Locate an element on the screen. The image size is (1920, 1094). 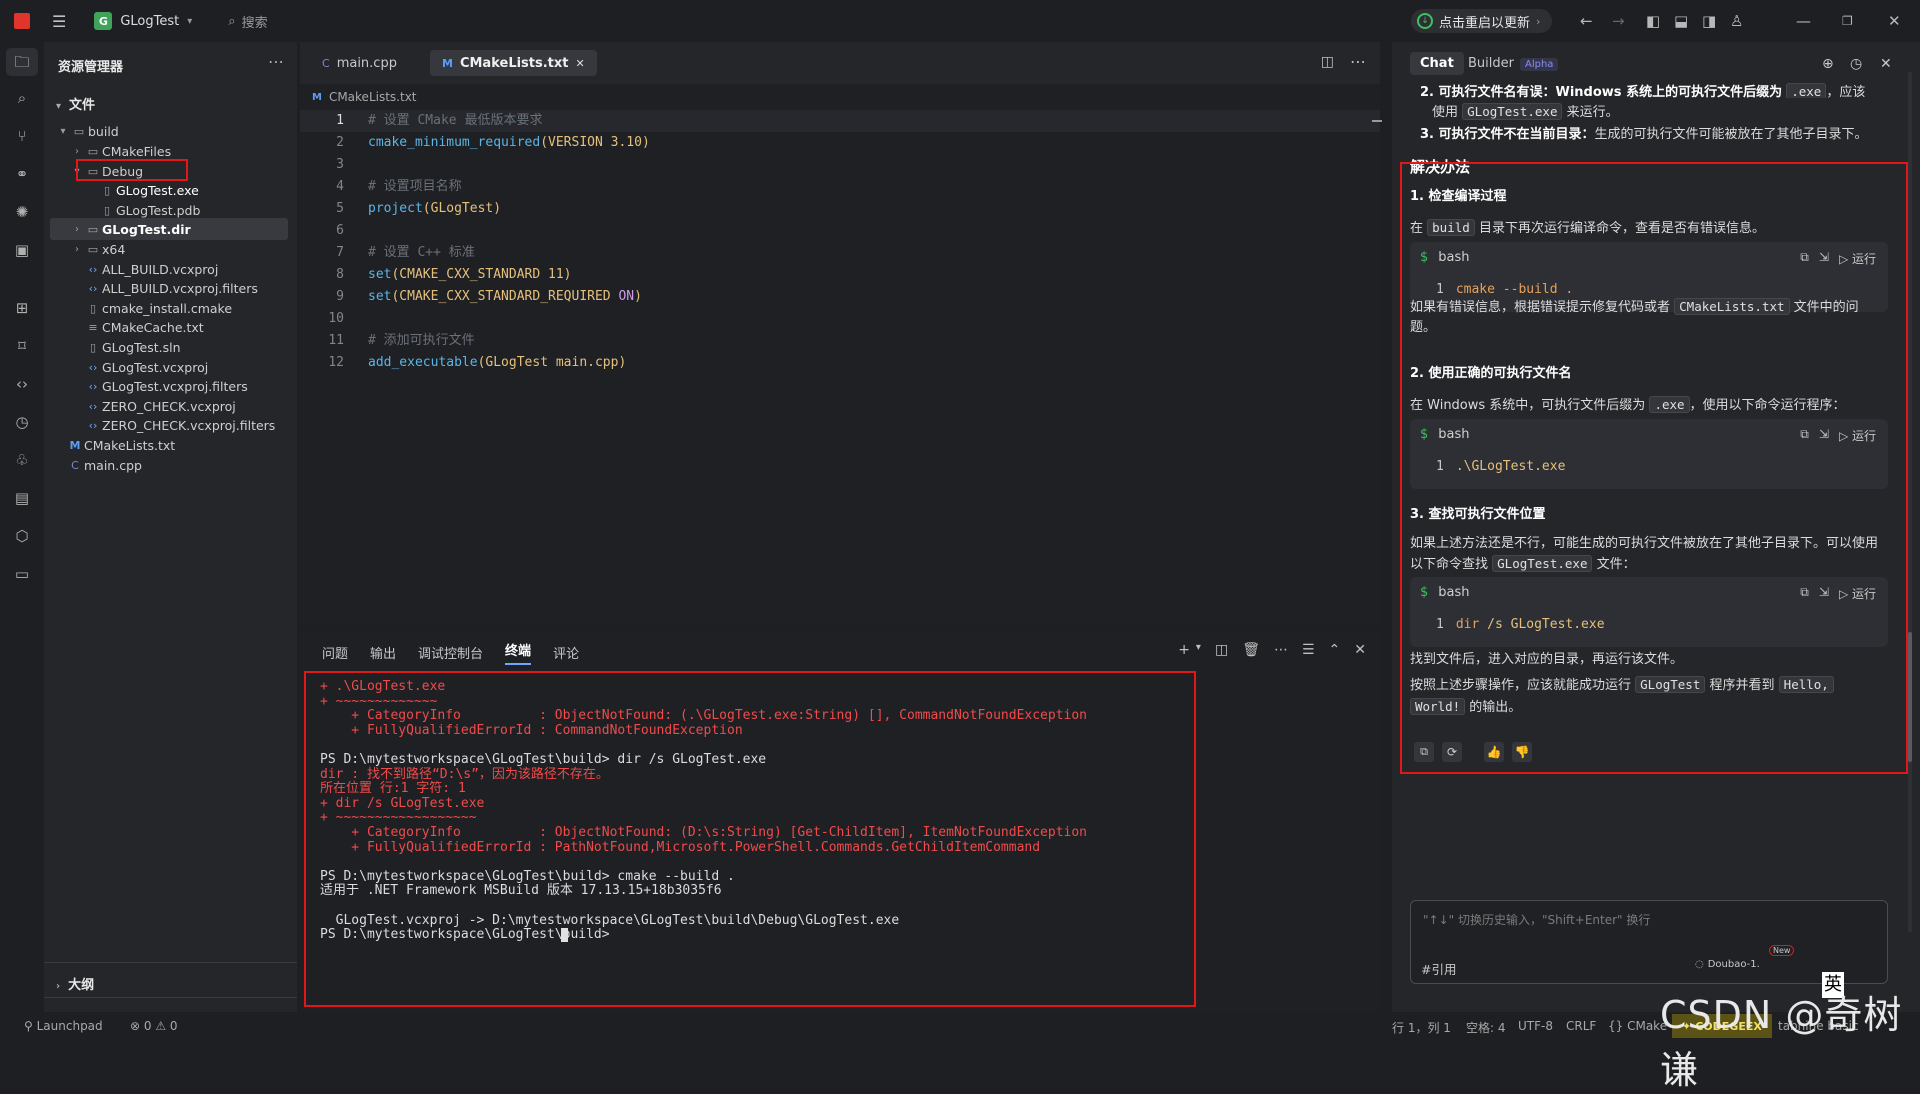
chevron-down-icon: ▾ is located at coordinates (1198, 650).